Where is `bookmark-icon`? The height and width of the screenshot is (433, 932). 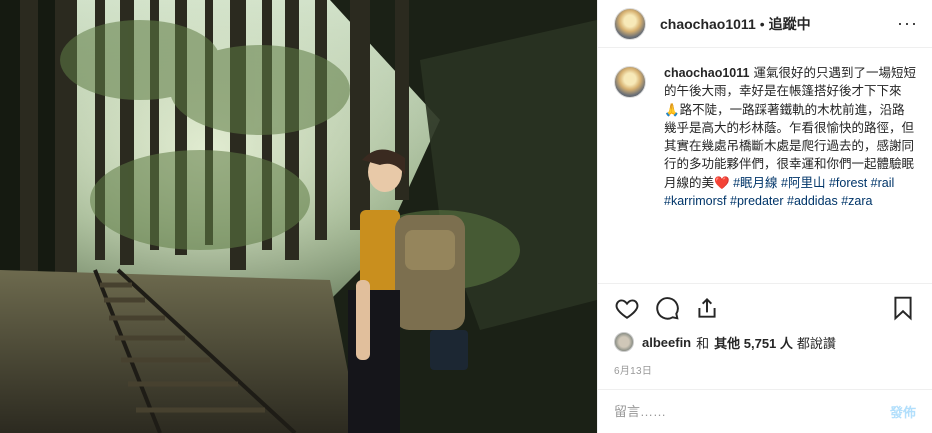 bookmark-icon is located at coordinates (903, 308).